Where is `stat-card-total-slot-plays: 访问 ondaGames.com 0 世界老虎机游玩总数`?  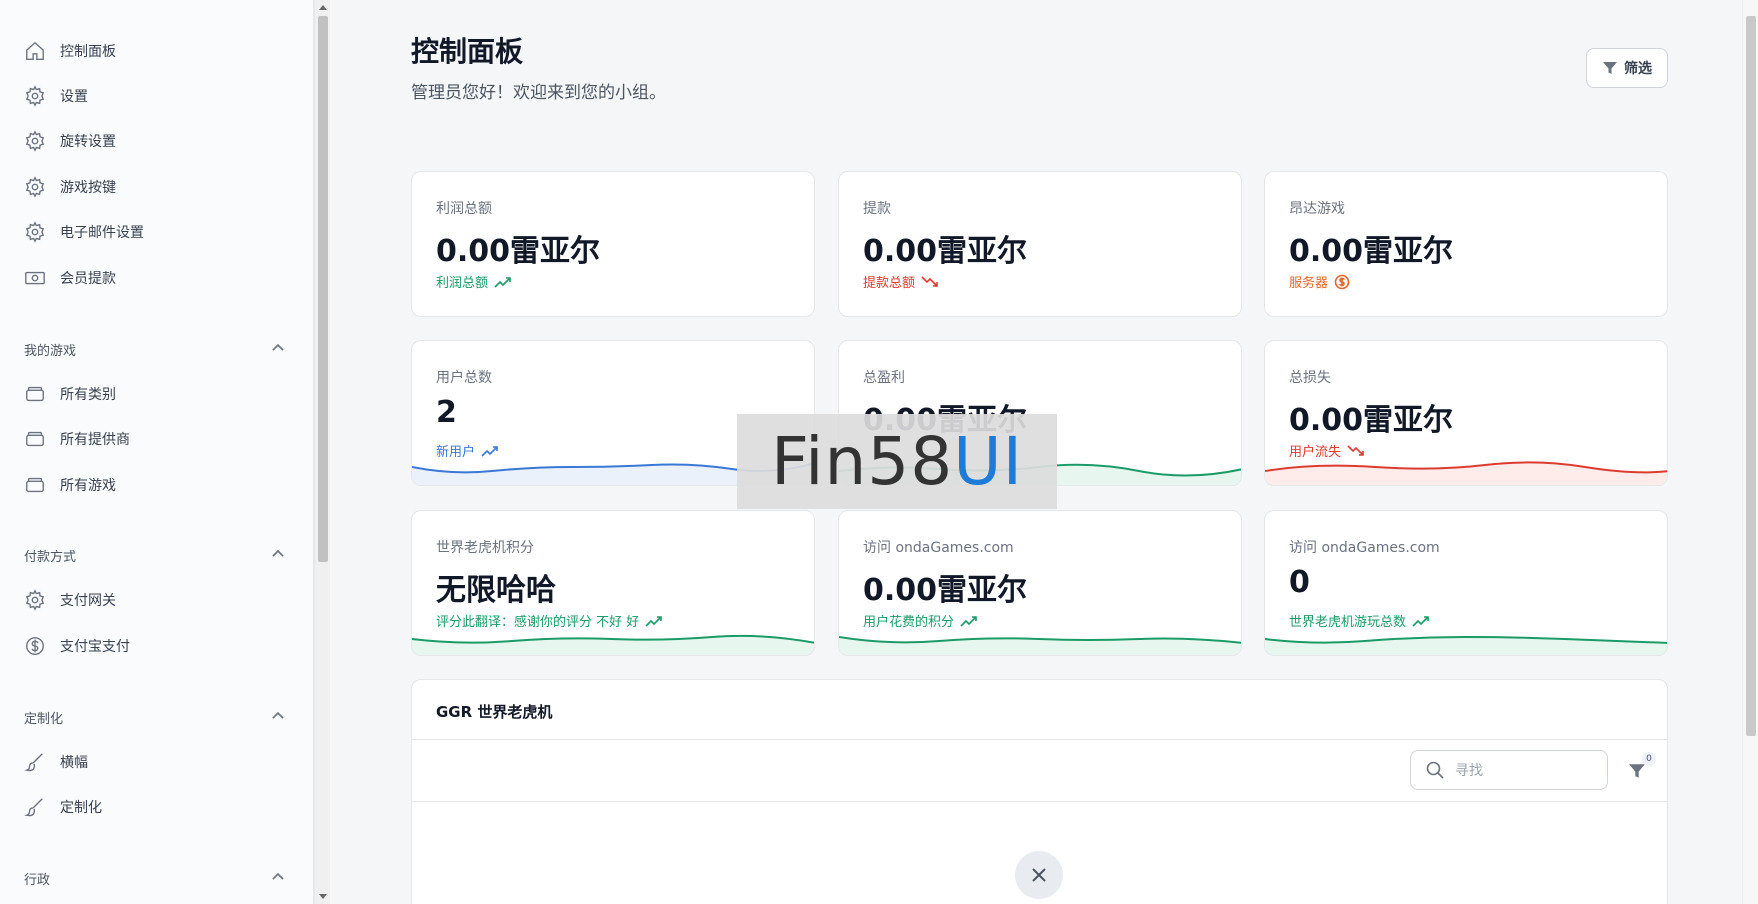
stat-card-total-slot-plays: 访问 ondaGames.com 0 世界老虎机游玩总数 is located at coordinates (1466, 583).